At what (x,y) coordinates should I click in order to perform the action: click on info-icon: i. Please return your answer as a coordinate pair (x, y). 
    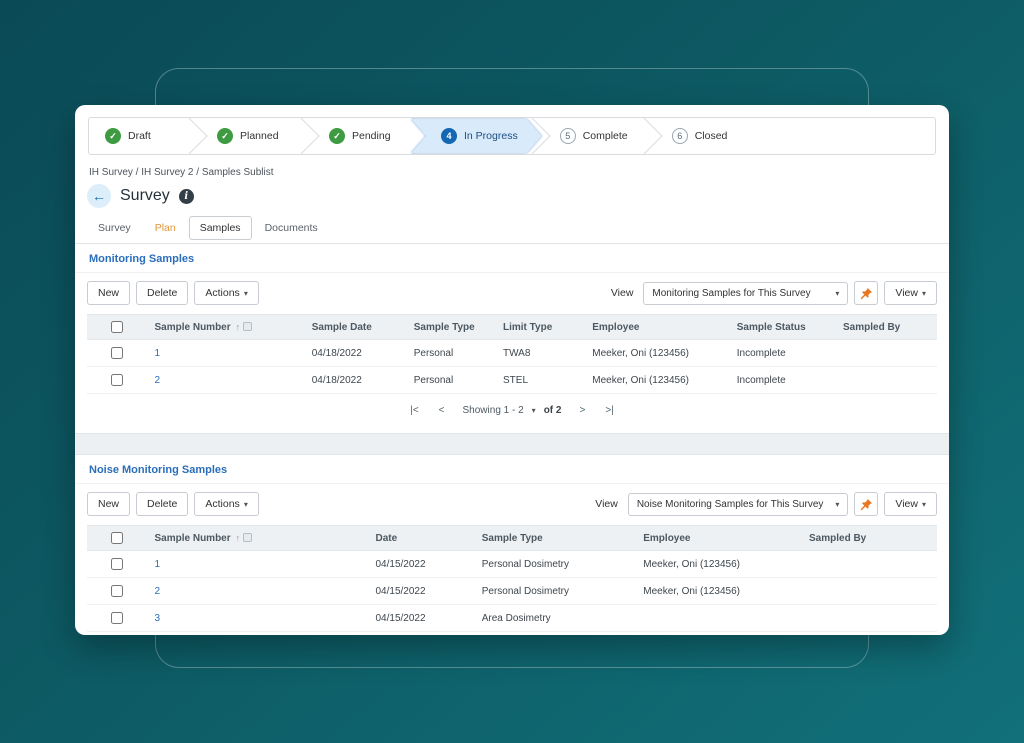
    Looking at the image, I should click on (186, 196).